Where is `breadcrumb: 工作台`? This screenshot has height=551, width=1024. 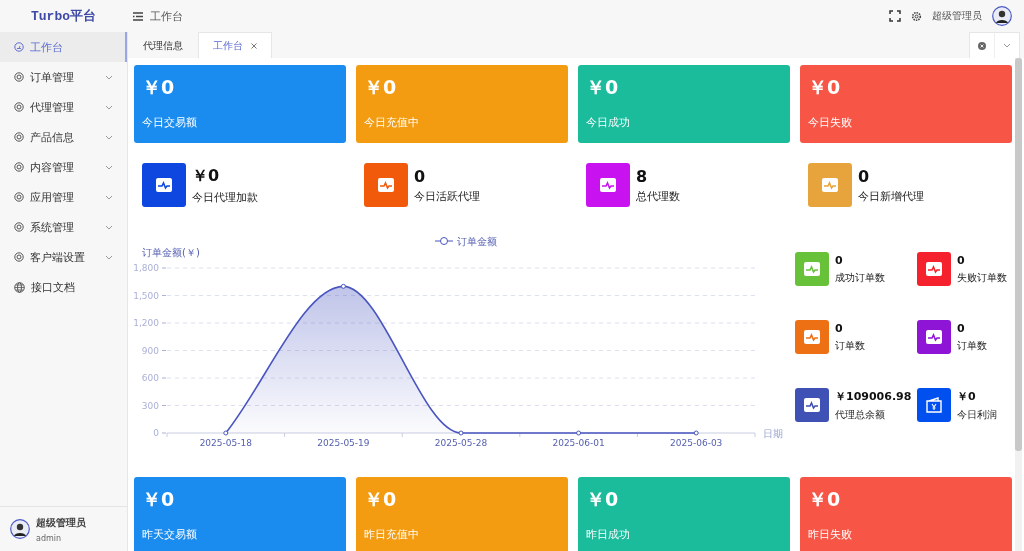 breadcrumb: 工作台 is located at coordinates (166, 16).